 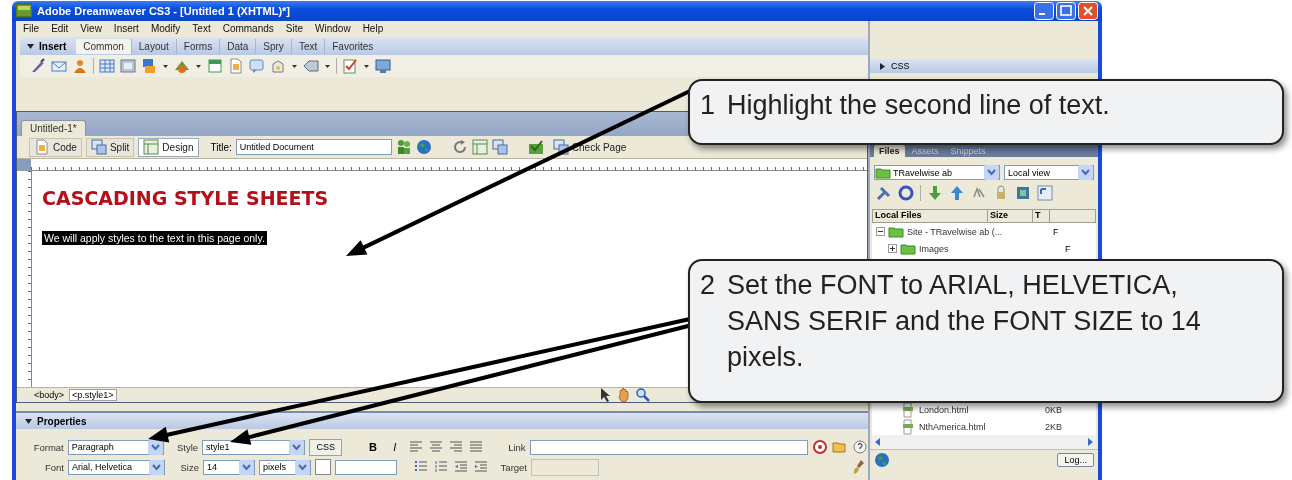 What do you see at coordinates (254, 447) in the screenshot?
I see `style-dropdown: style1` at bounding box center [254, 447].